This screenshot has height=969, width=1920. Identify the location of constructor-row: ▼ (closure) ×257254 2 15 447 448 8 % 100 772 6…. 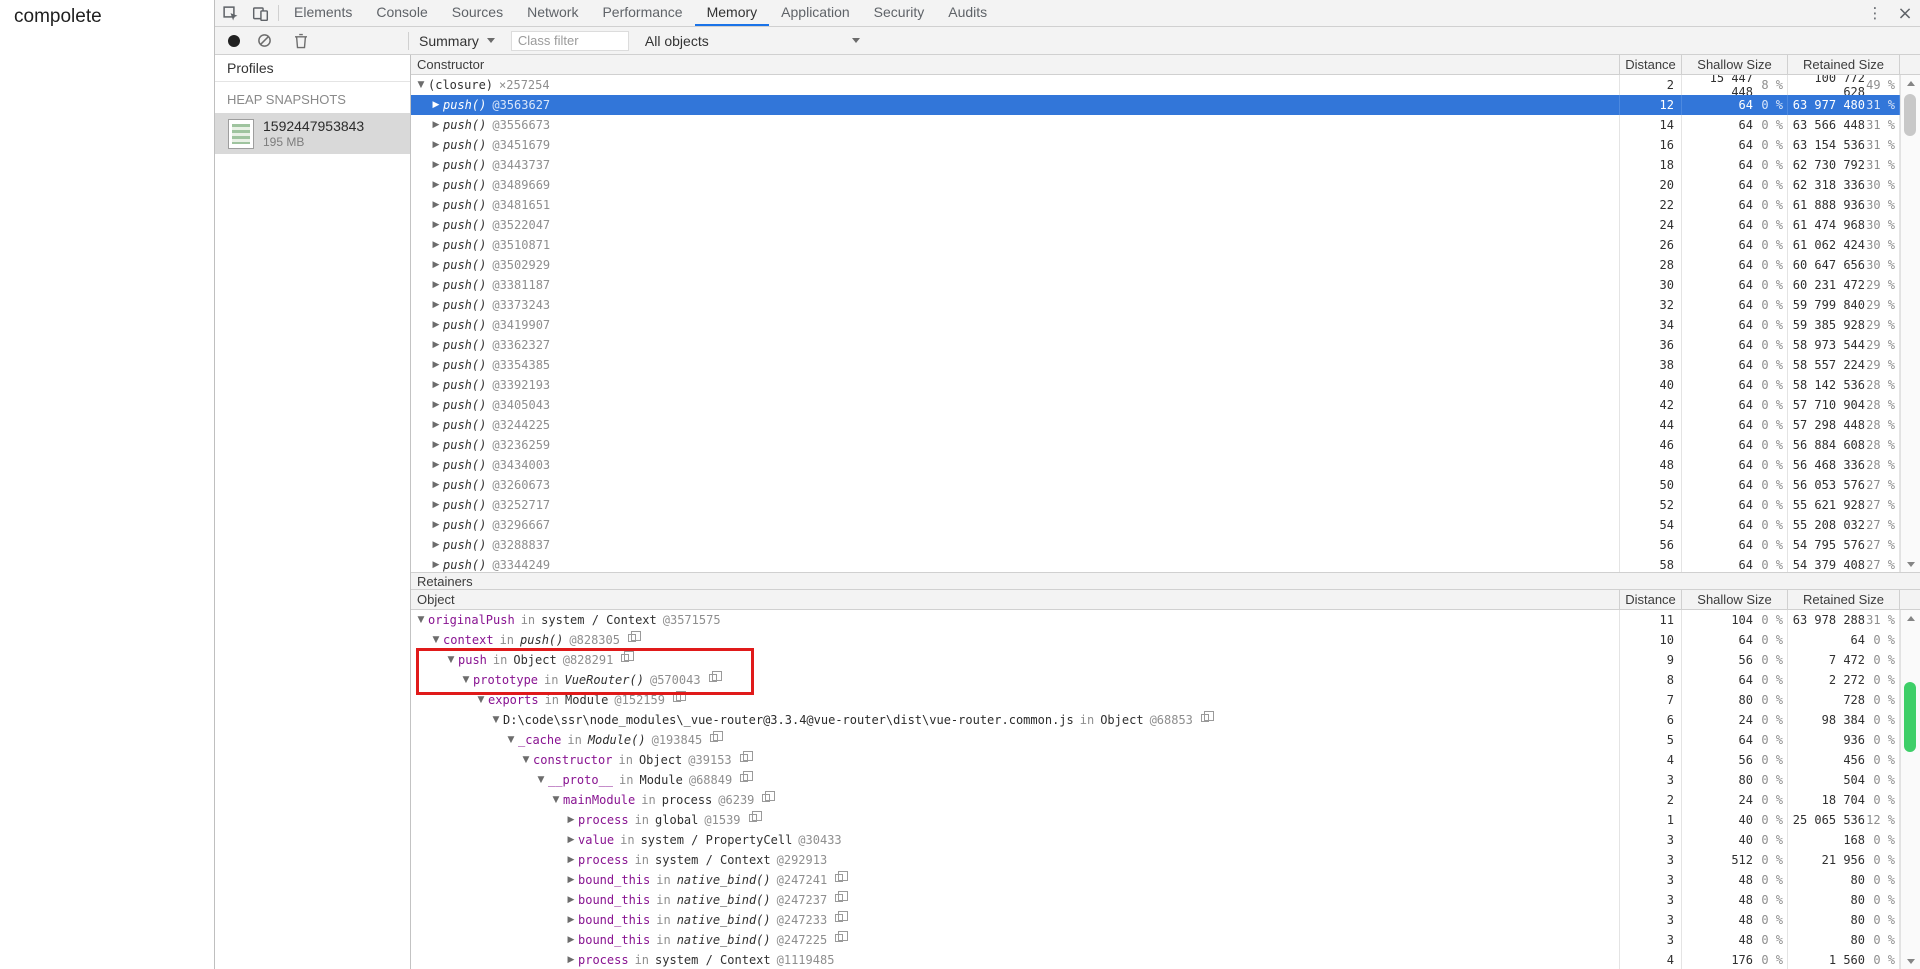
(1155, 85).